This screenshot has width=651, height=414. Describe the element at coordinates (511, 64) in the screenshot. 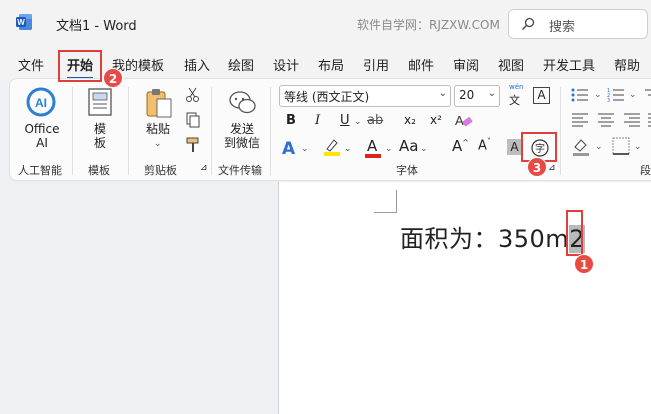

I see `tab-view: 视图` at that location.